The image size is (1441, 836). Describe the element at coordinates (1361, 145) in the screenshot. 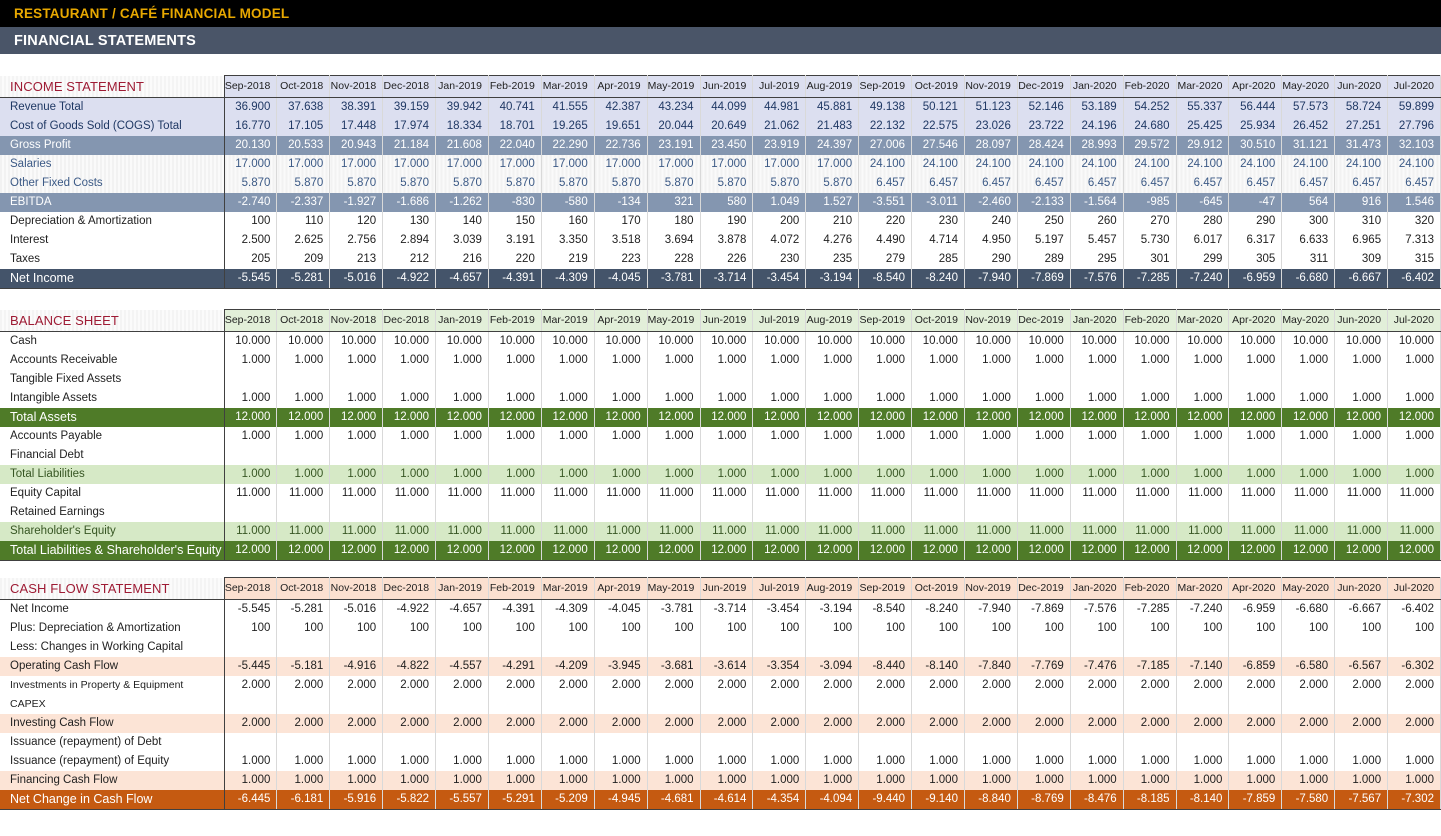

I see `cell-jun-2020: 31.473` at that location.